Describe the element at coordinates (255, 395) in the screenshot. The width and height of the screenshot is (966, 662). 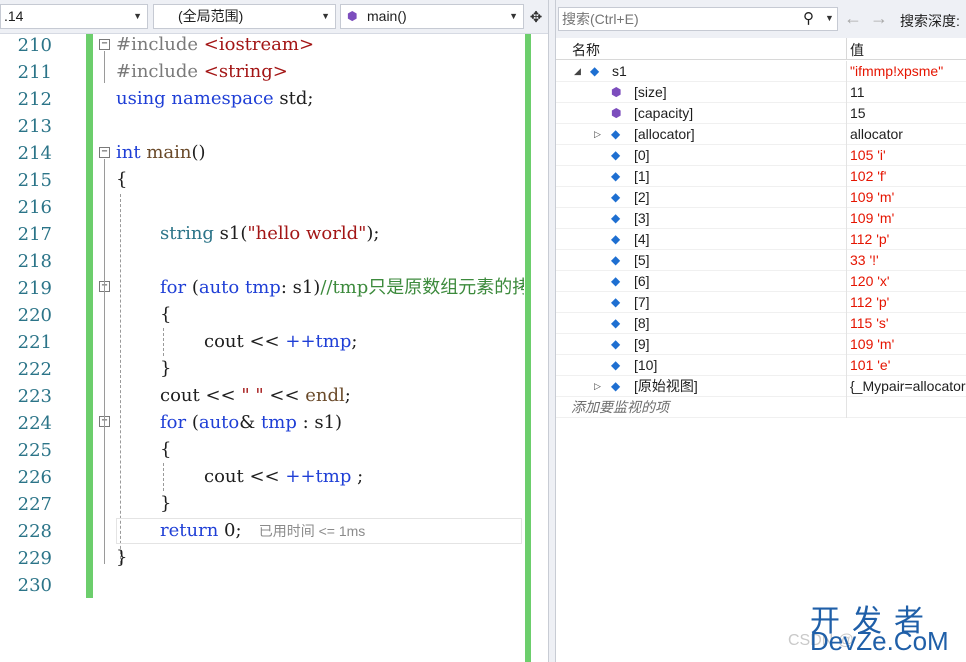
I see `code-line-223: cout << " " << endl;` at that location.